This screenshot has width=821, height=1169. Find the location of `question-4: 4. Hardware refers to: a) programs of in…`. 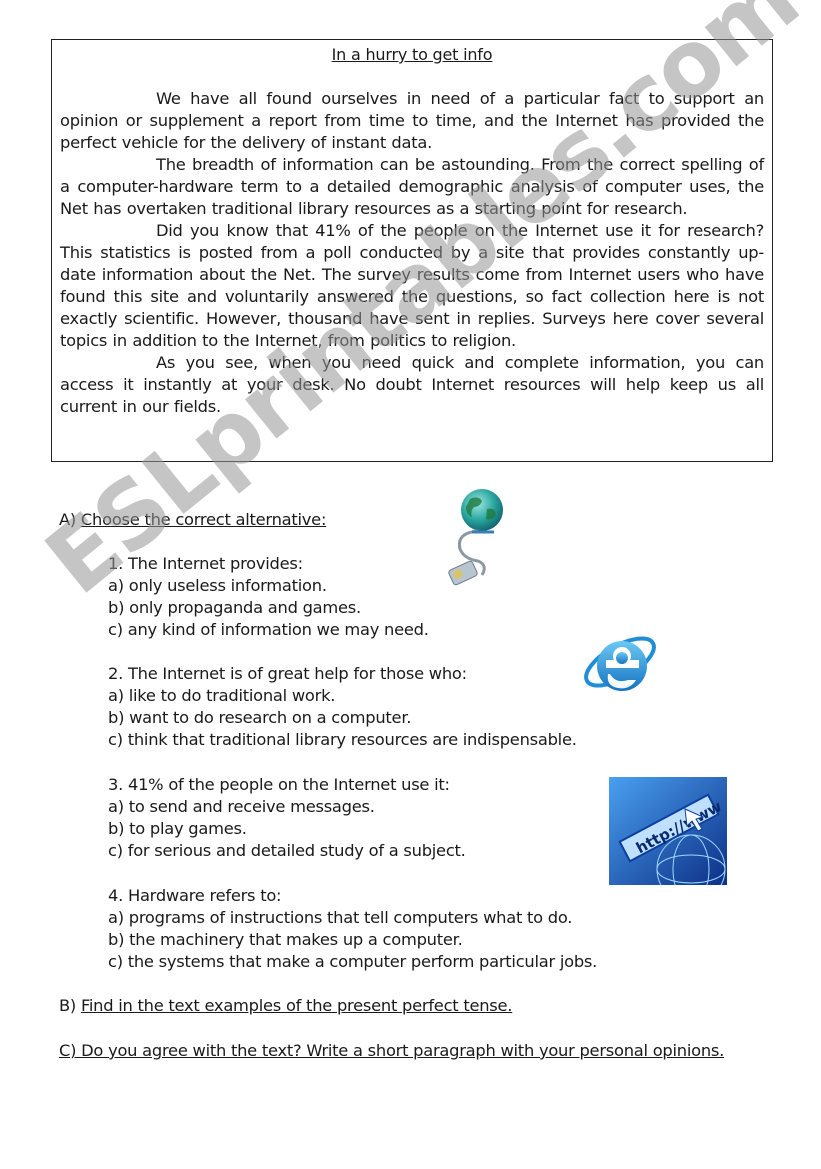

question-4: 4. Hardware refers to: a) programs of in… is located at coordinates (352, 929).